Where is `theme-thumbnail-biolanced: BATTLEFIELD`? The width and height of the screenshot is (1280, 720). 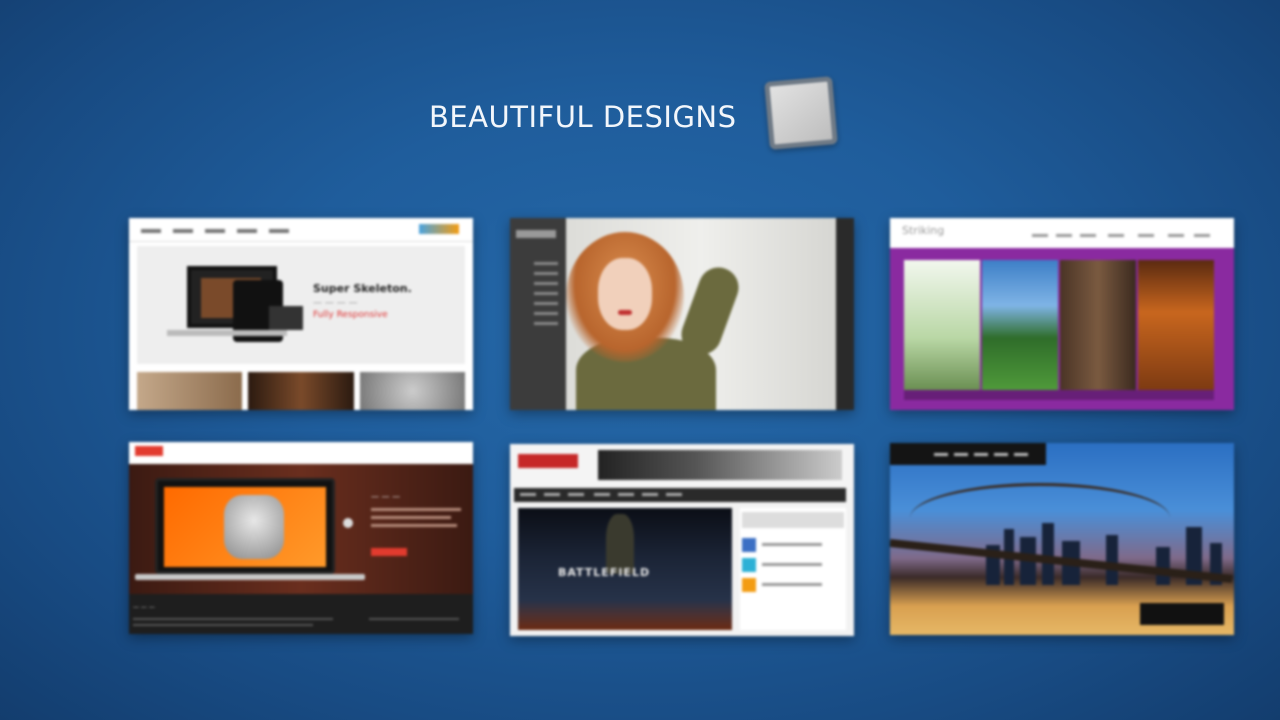 theme-thumbnail-biolanced: BATTLEFIELD is located at coordinates (682, 540).